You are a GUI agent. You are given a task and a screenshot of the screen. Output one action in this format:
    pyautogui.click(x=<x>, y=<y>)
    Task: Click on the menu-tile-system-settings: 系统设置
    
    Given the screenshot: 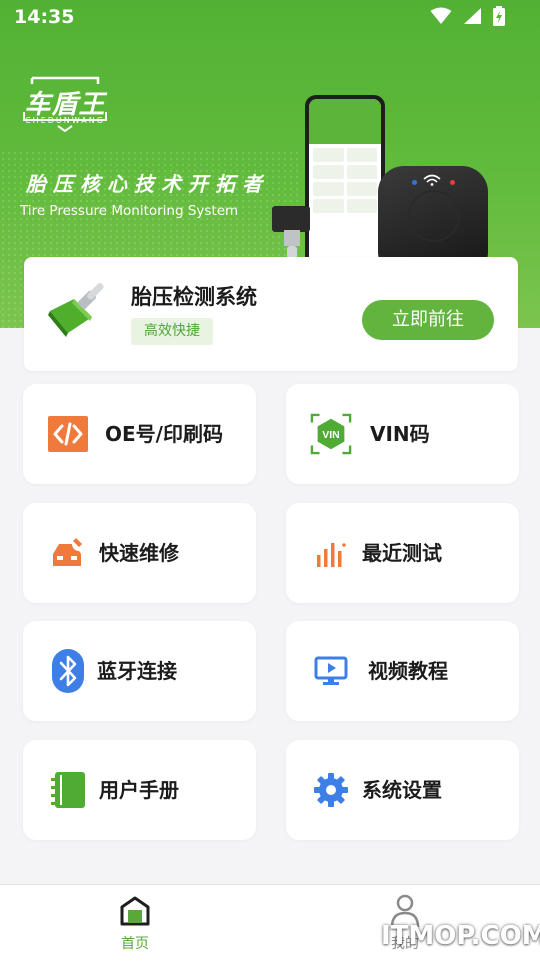 What is the action you would take?
    pyautogui.click(x=402, y=790)
    